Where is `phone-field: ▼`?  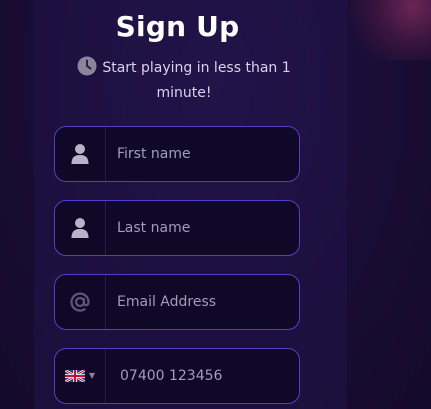 phone-field: ▼ is located at coordinates (177, 376).